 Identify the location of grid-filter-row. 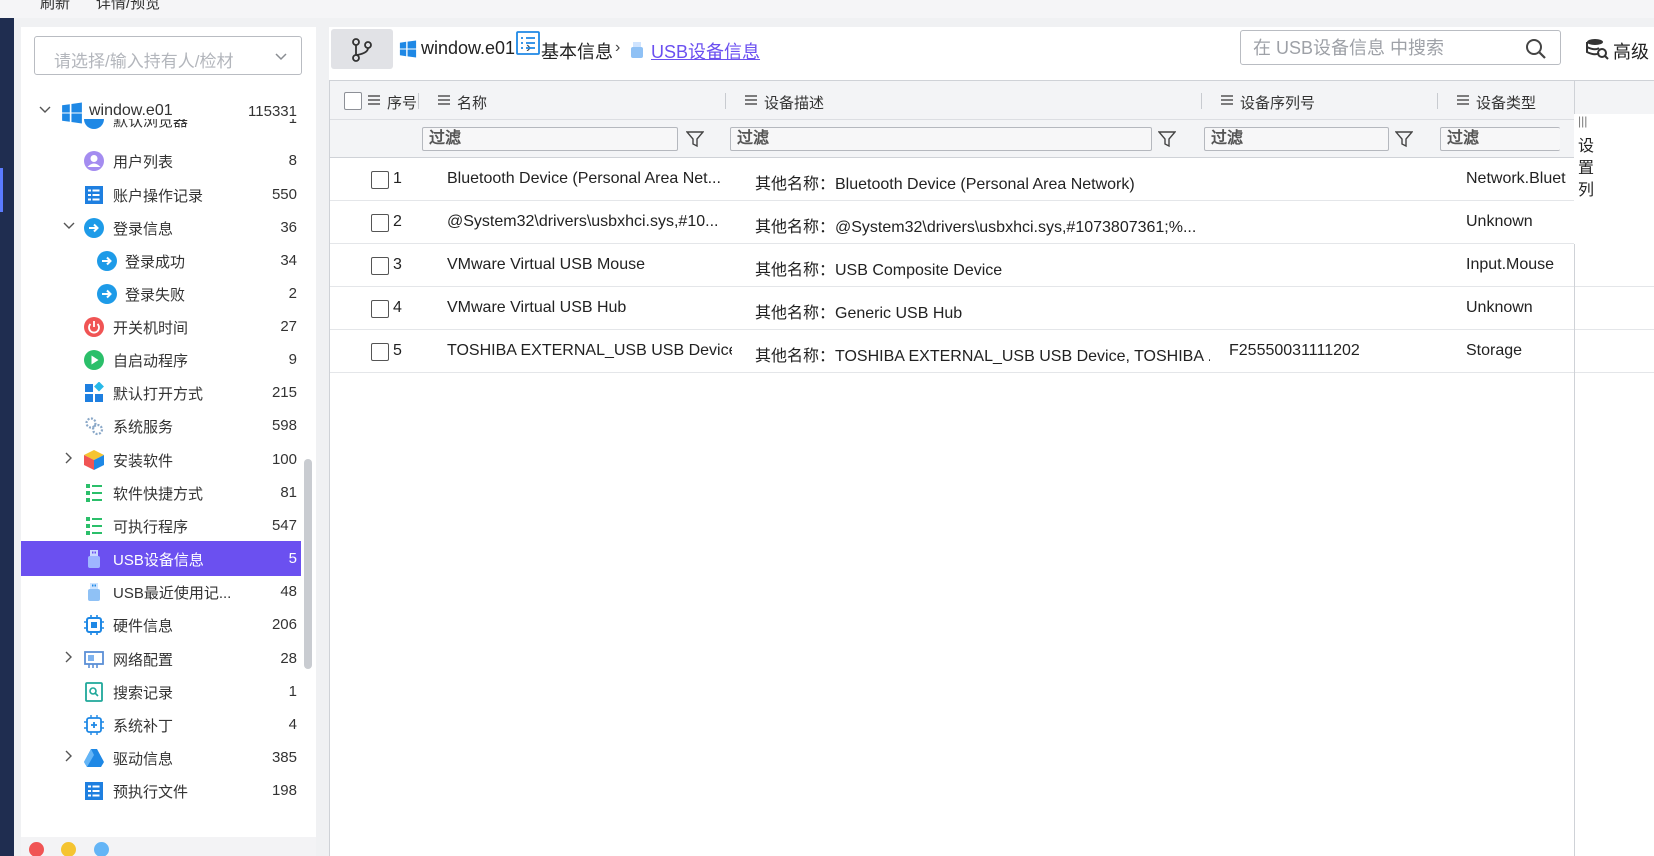
(992, 139).